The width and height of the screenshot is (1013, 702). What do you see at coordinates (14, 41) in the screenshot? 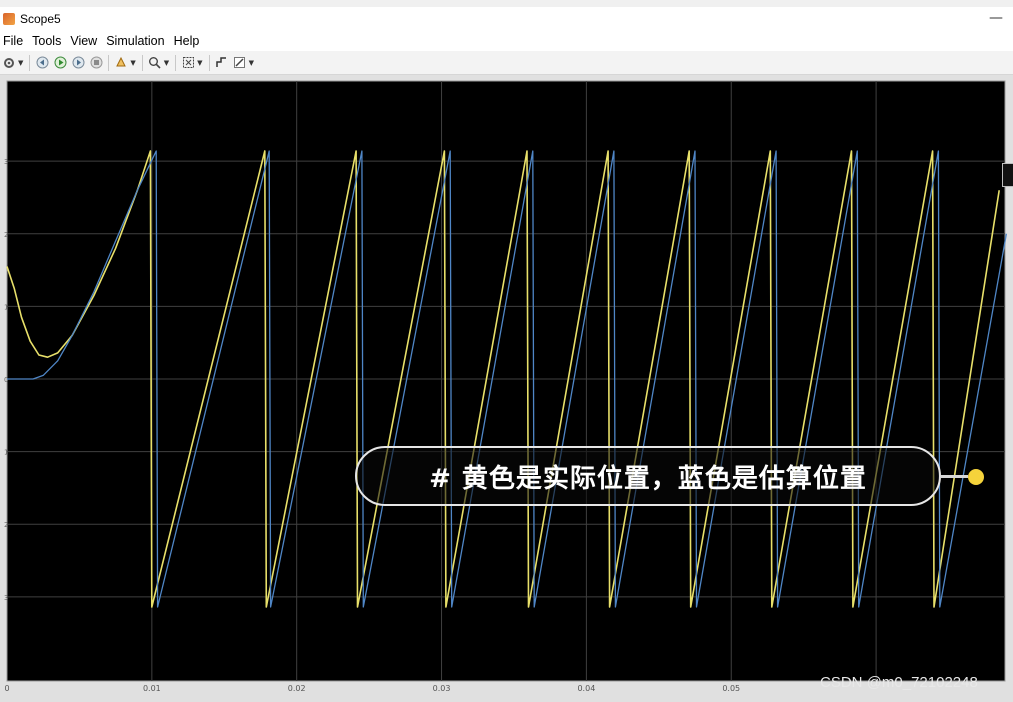
I see `menu-file: File` at bounding box center [14, 41].